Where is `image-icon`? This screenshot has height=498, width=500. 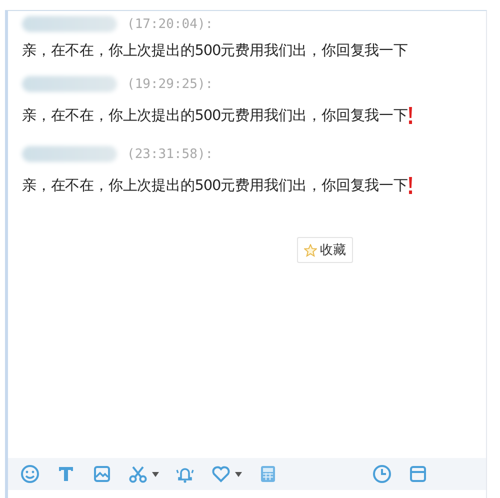 image-icon is located at coordinates (102, 474).